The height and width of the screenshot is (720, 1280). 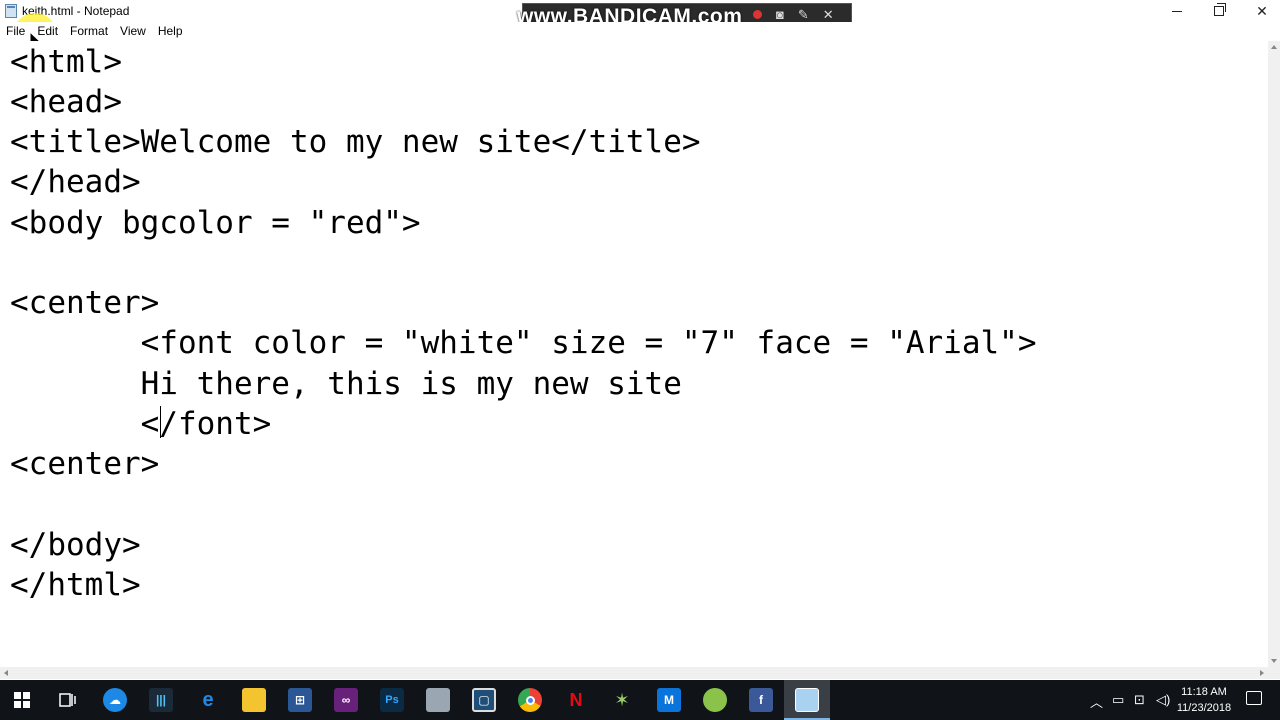 What do you see at coordinates (75, 585) in the screenshot?
I see `editor-line-14: </html>` at bounding box center [75, 585].